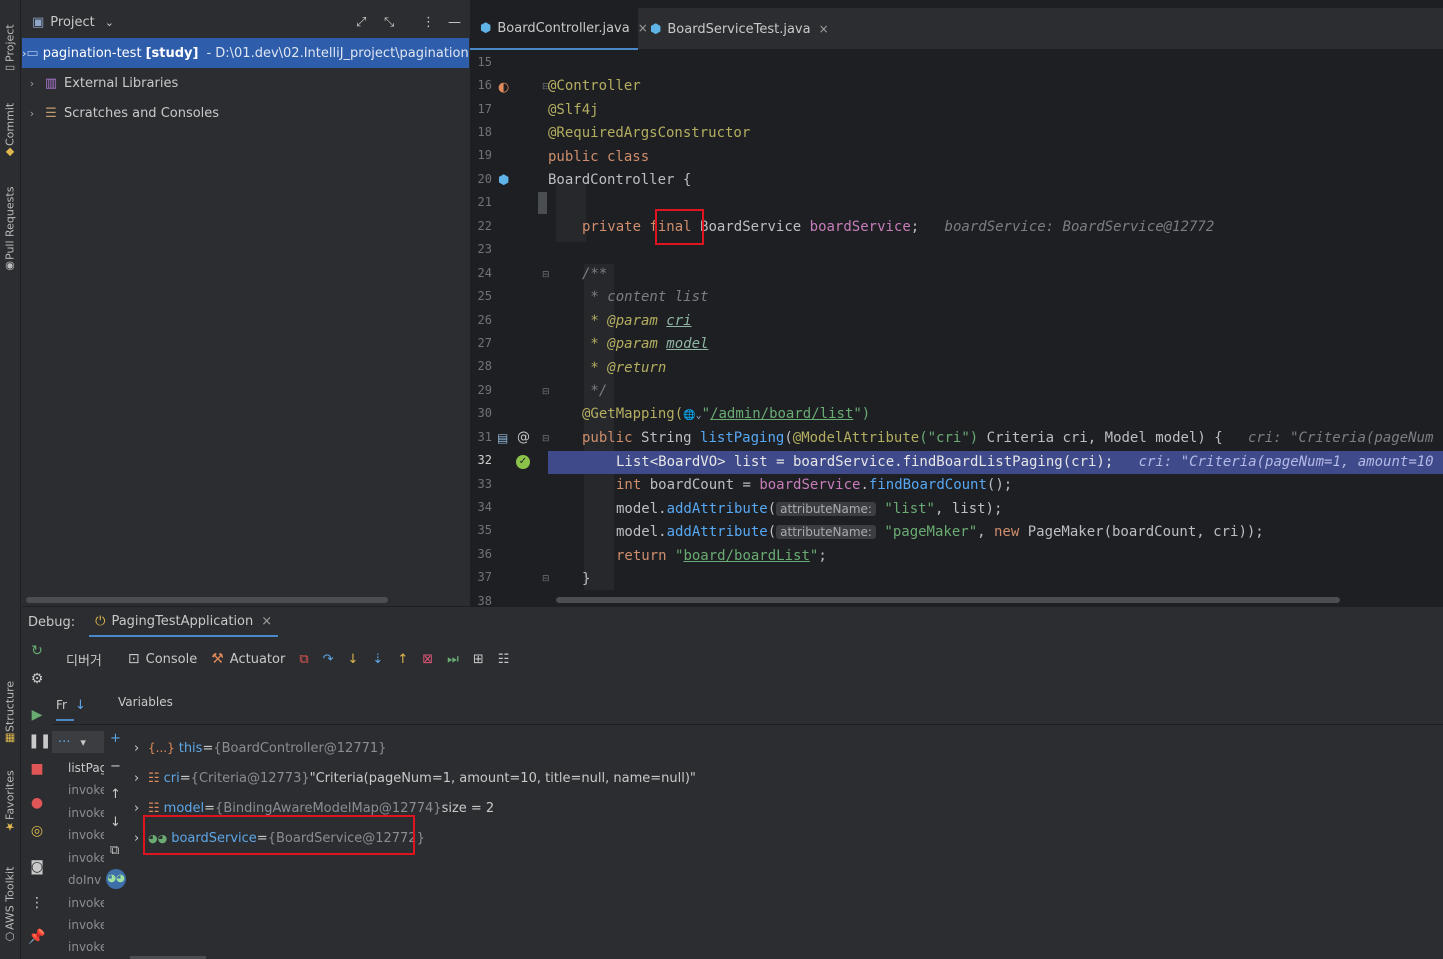 The image size is (1443, 959). I want to click on project-view-selector: Project, so click(72, 22).